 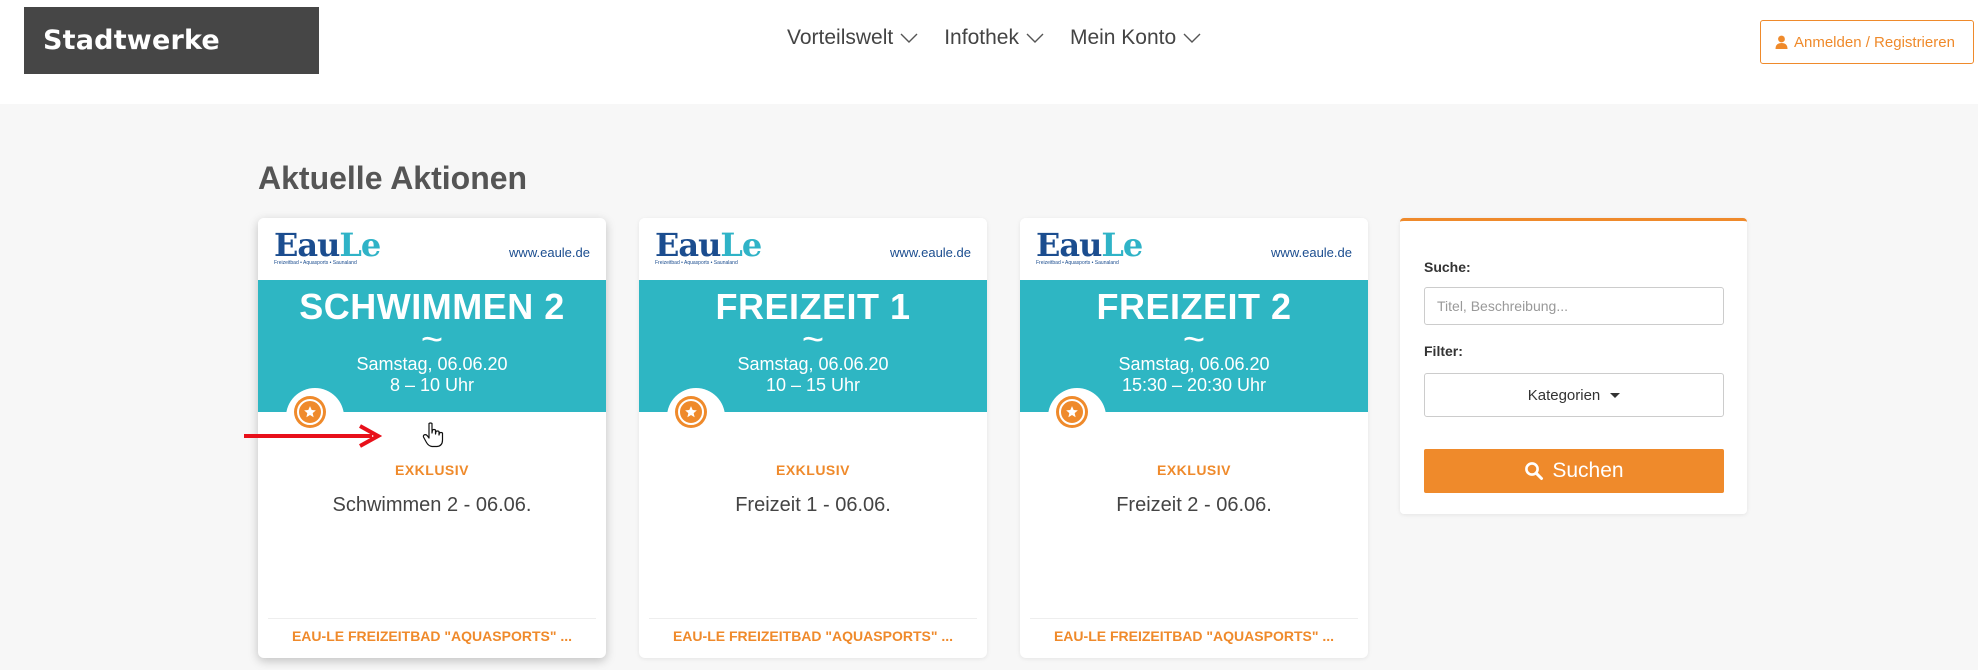 I want to click on search-input, so click(x=1574, y=306).